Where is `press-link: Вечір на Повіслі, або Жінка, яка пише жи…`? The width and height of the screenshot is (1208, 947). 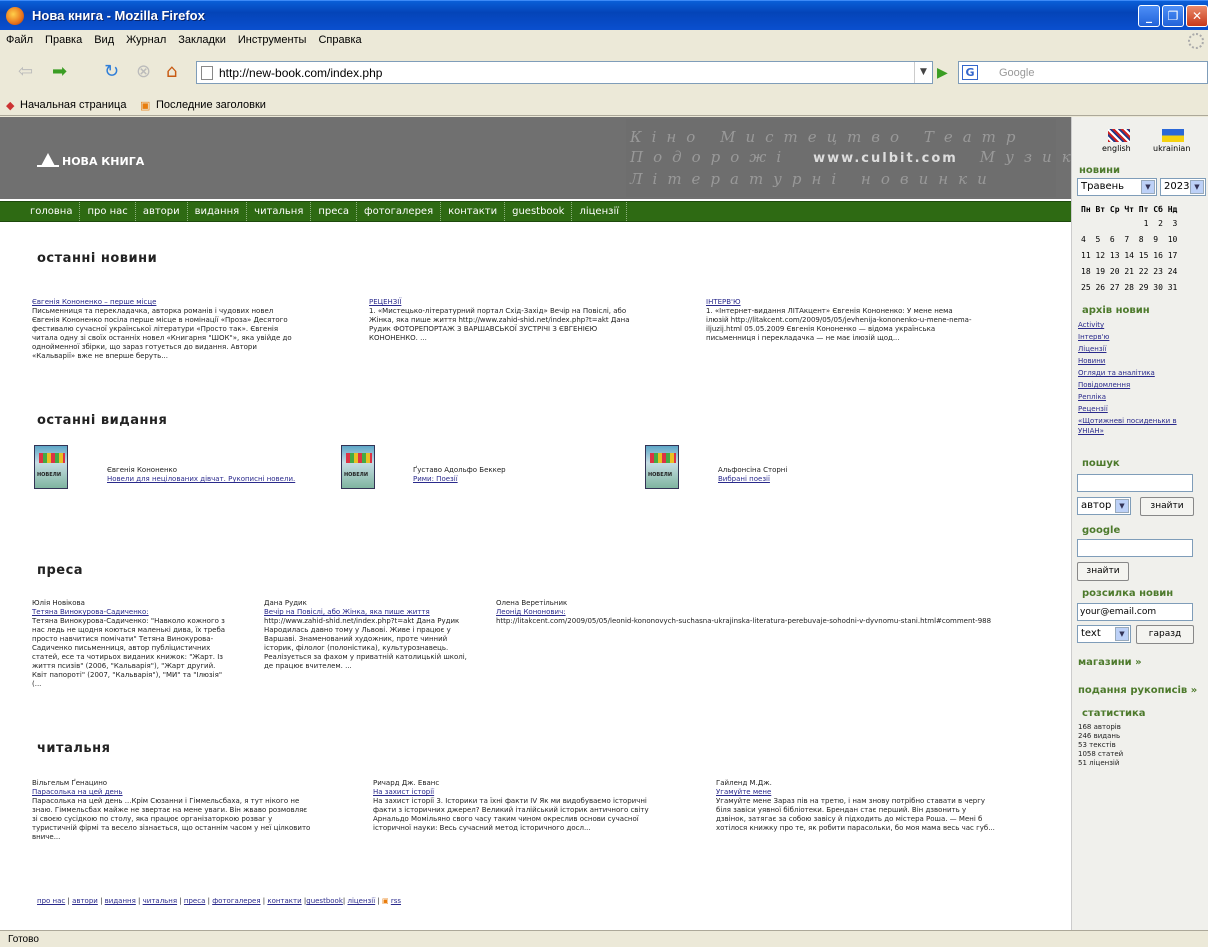 press-link: Вечір на Повіслі, або Жінка, яка пише жи… is located at coordinates (347, 612).